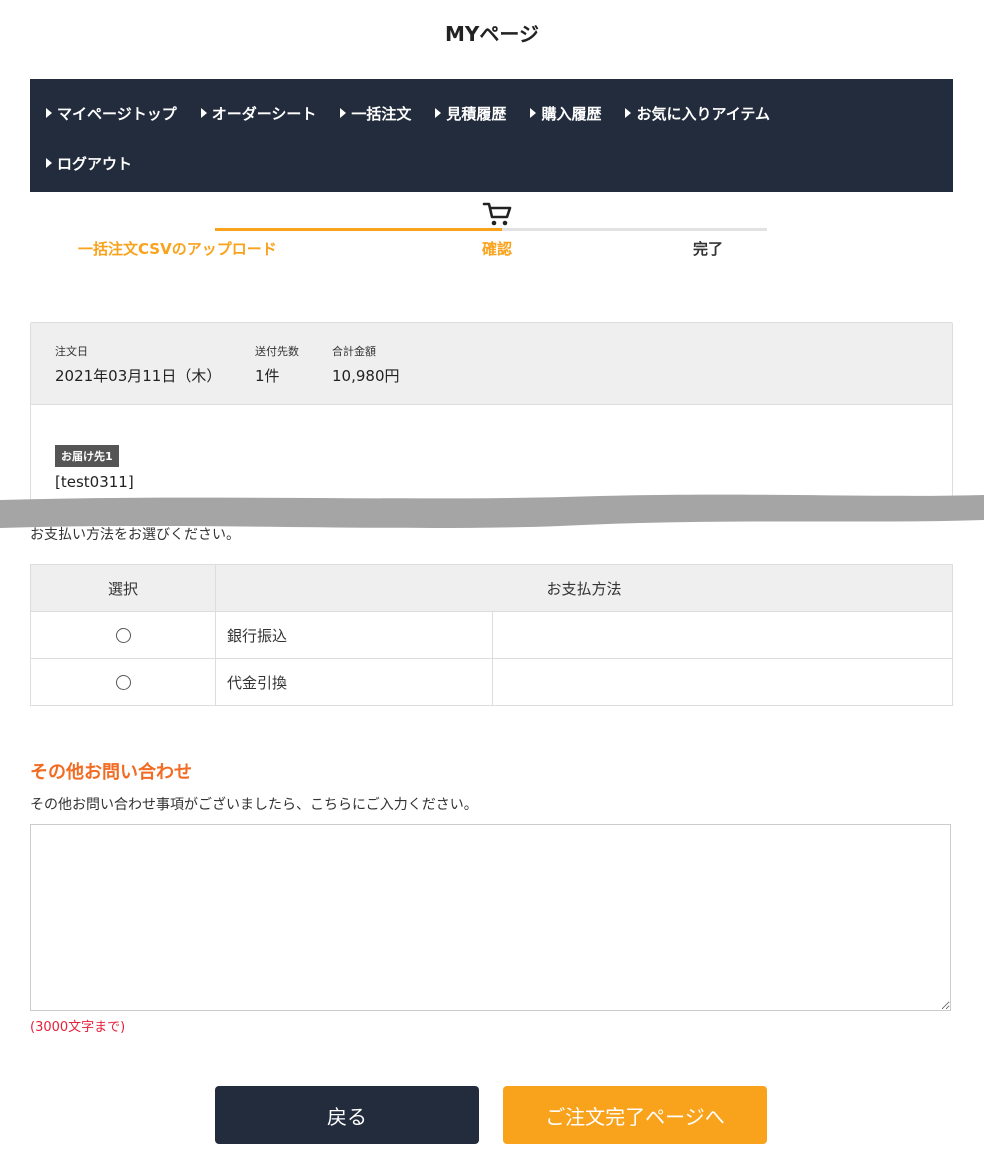  Describe the element at coordinates (476, 113) in the screenshot. I see `nav-item-label: 見積履歴` at that location.